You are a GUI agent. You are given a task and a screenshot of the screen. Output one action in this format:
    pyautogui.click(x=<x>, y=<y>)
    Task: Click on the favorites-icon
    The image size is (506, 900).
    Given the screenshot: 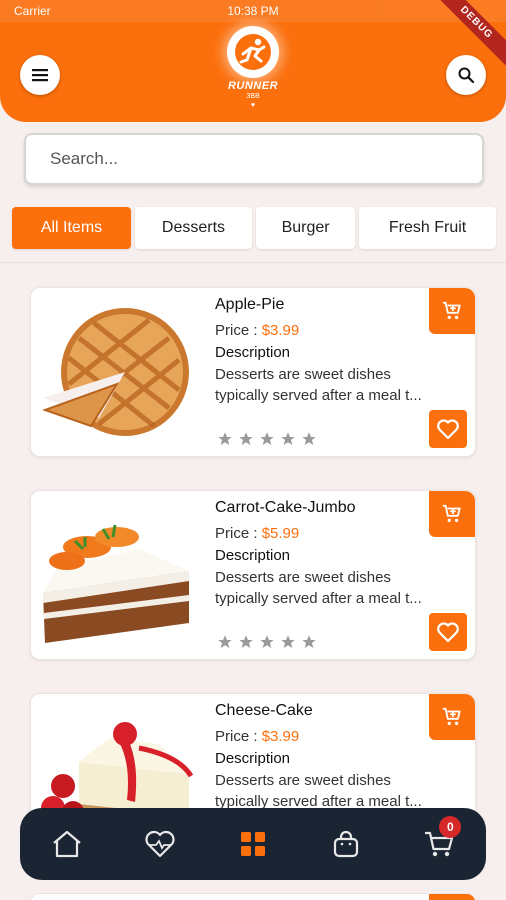 What is the action you would take?
    pyautogui.click(x=160, y=844)
    